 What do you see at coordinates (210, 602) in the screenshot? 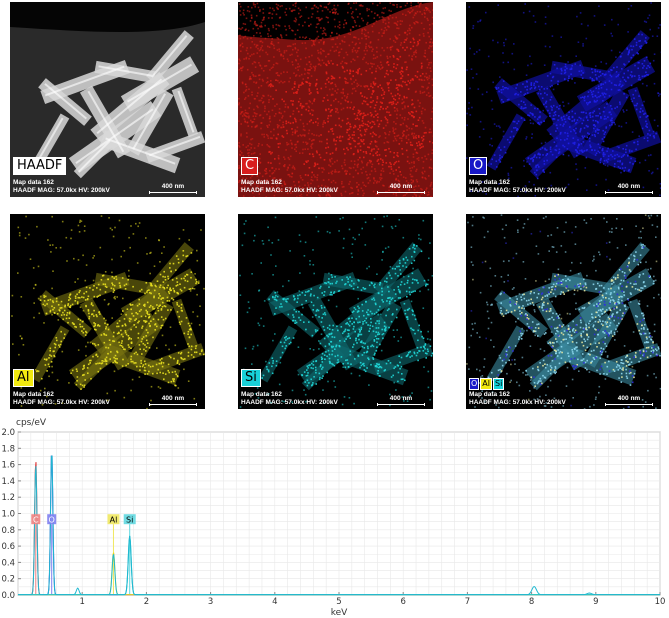
I see `x-tick-label: 3` at bounding box center [210, 602].